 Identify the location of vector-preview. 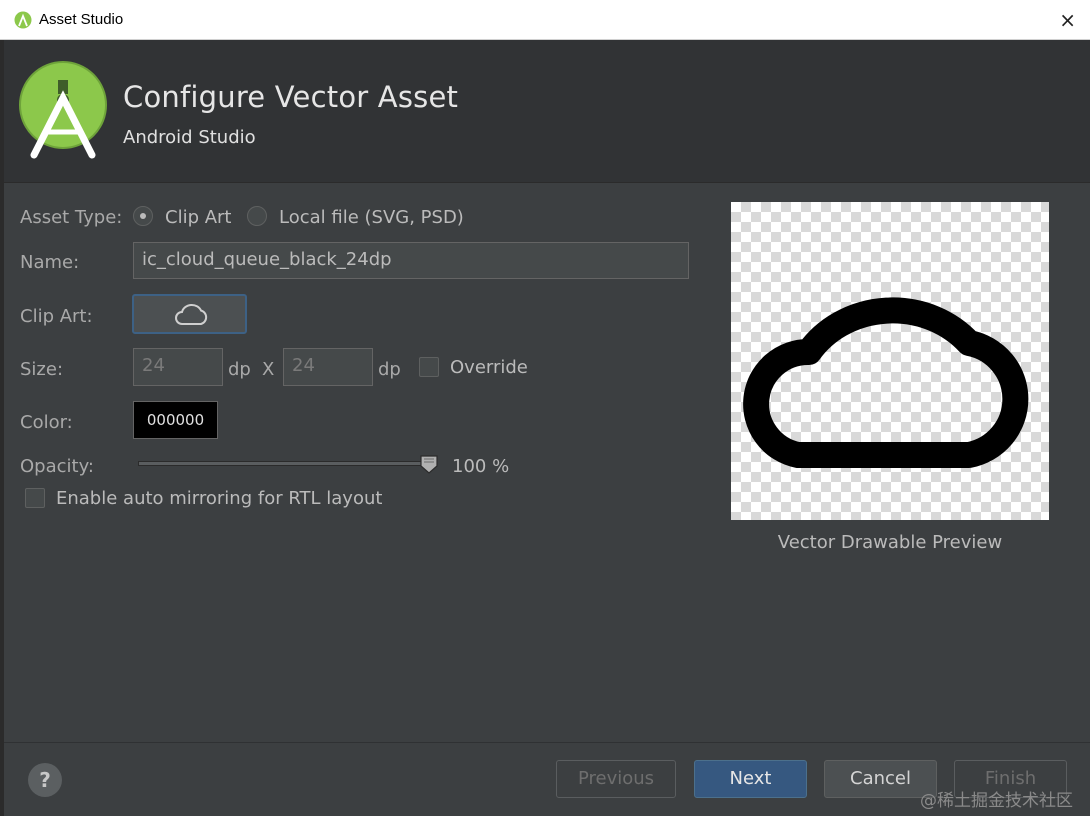
(890, 361).